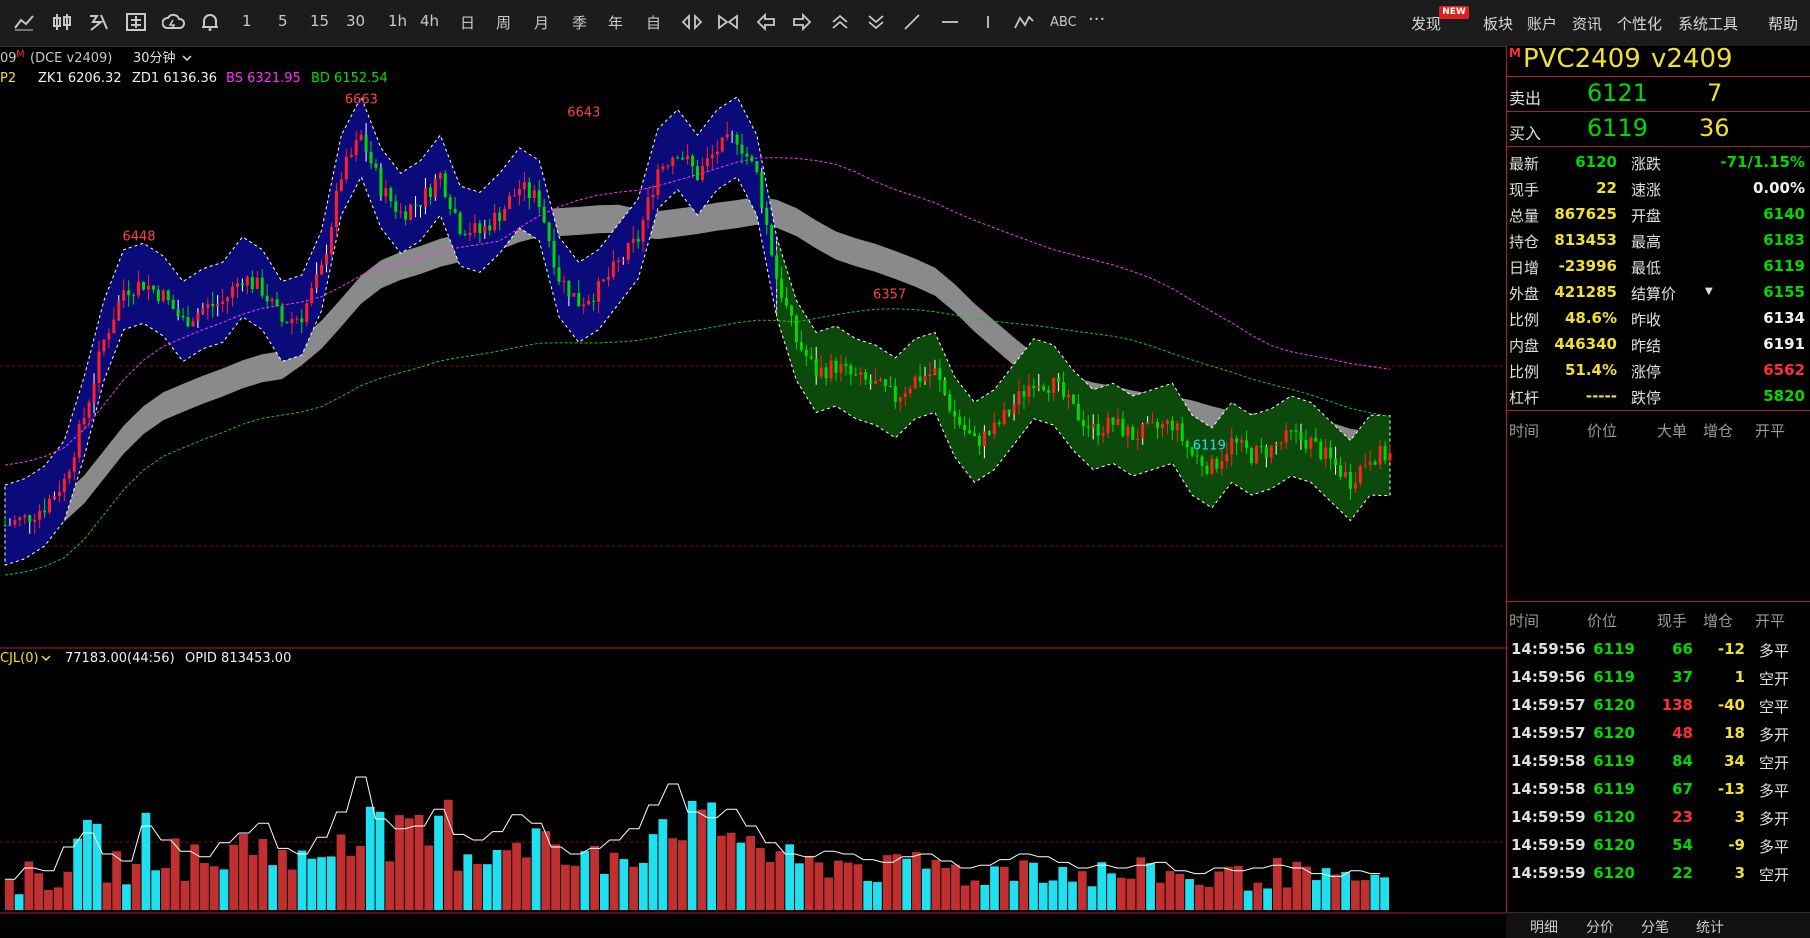 The width and height of the screenshot is (1810, 938). Describe the element at coordinates (503, 22) in the screenshot. I see `period-week: 周` at that location.